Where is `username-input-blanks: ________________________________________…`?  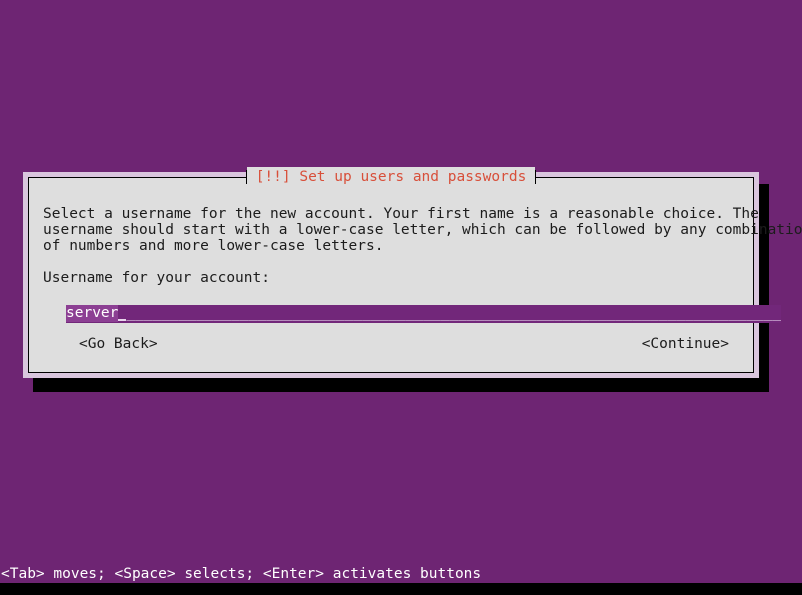
username-input-blanks: ________________________________________… is located at coordinates (453, 313).